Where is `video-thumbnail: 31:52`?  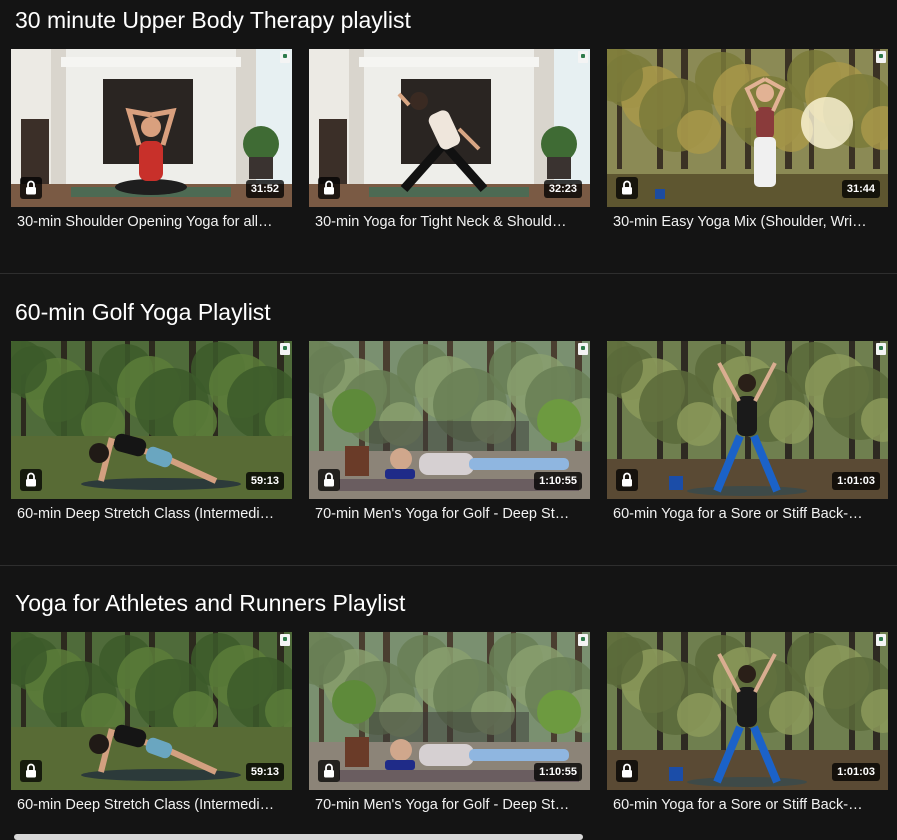
video-thumbnail: 31:52 is located at coordinates (151, 128).